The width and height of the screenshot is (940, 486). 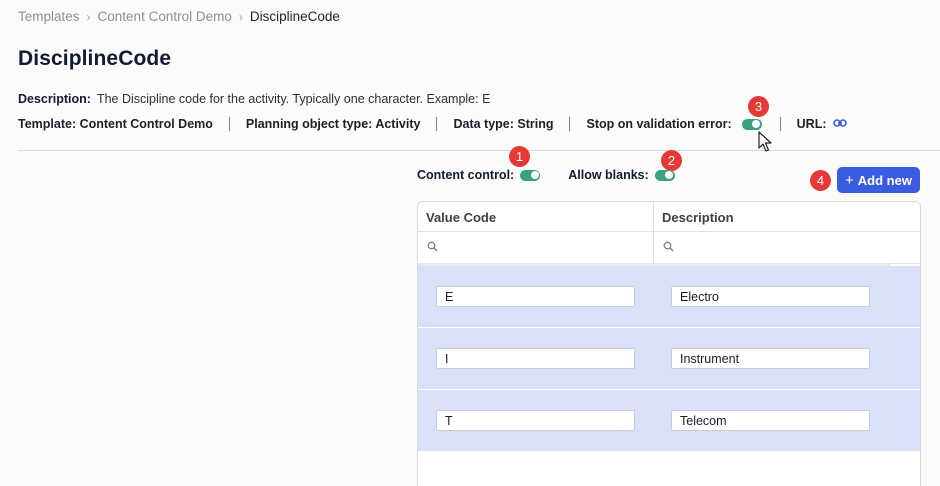 I want to click on link-icon, so click(x=839, y=124).